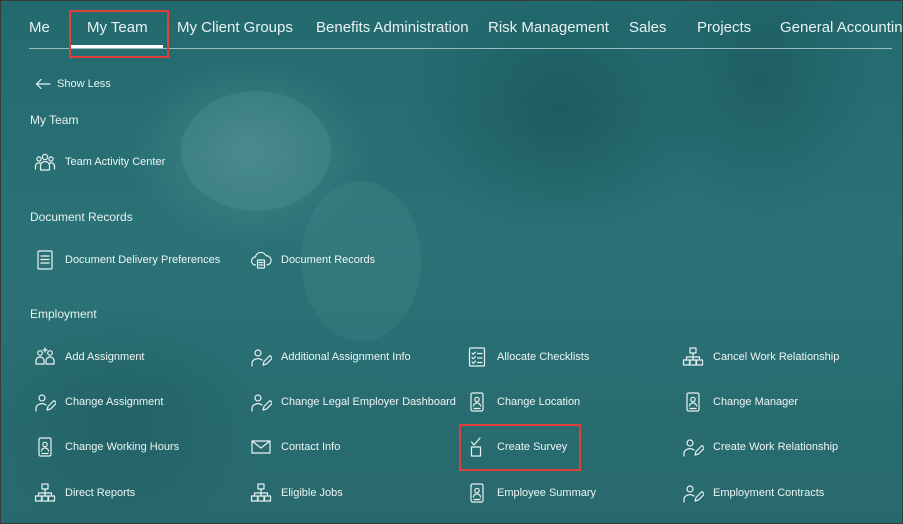  Describe the element at coordinates (769, 493) in the screenshot. I see `menu-item-label: Employment Contracts` at that location.